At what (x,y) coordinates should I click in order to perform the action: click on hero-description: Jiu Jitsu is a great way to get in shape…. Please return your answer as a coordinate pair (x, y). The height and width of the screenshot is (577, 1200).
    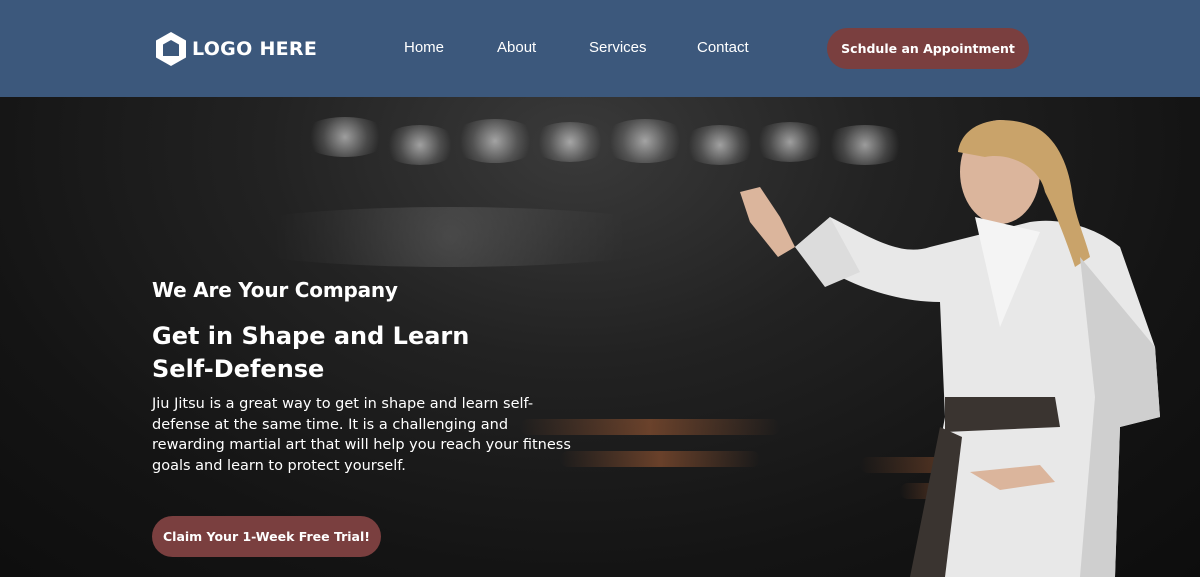
    Looking at the image, I should click on (361, 435).